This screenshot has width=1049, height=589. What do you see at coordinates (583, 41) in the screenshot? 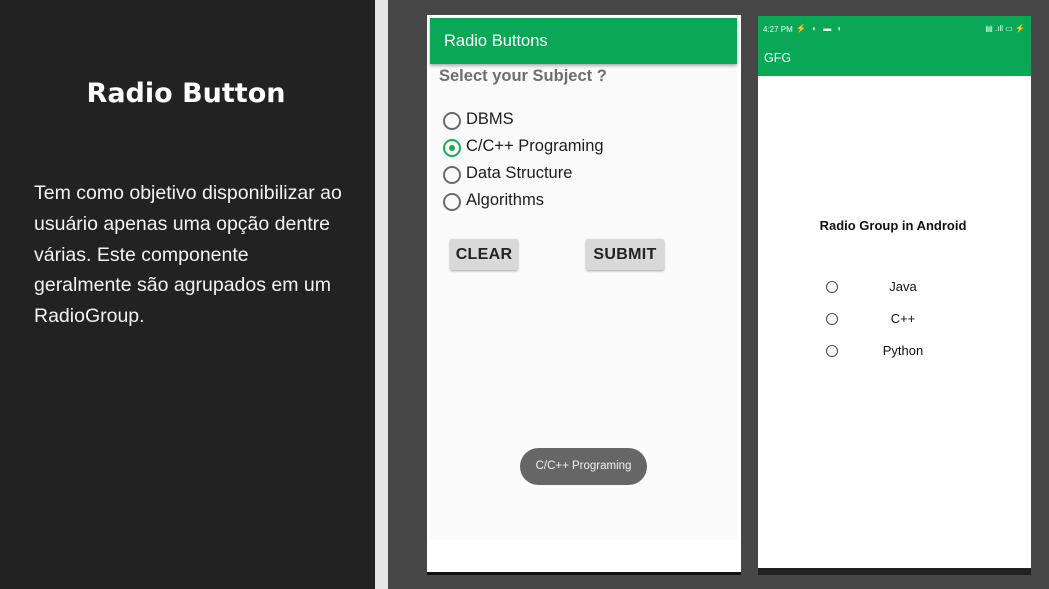
I see `app-bar: Radio Buttons` at bounding box center [583, 41].